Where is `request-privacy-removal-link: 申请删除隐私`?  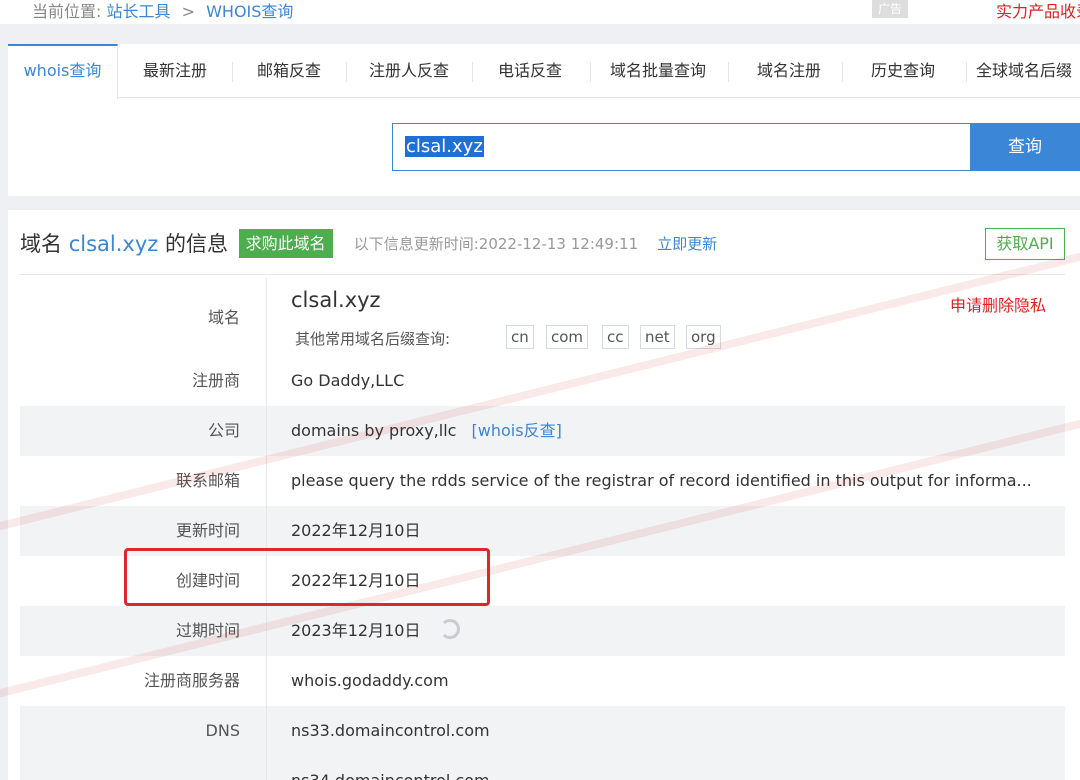 request-privacy-removal-link: 申请删除隐私 is located at coordinates (998, 304).